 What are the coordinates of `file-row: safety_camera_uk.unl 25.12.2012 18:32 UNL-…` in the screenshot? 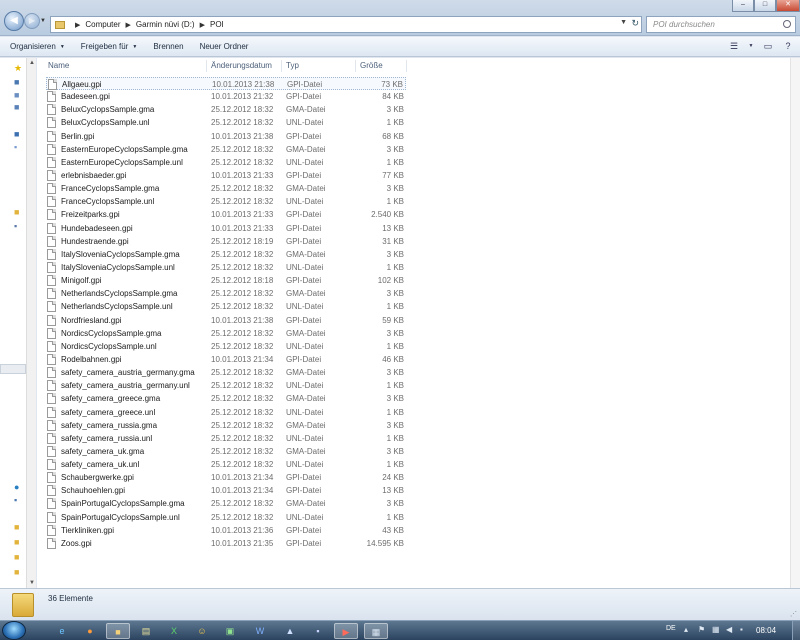 It's located at (226, 464).